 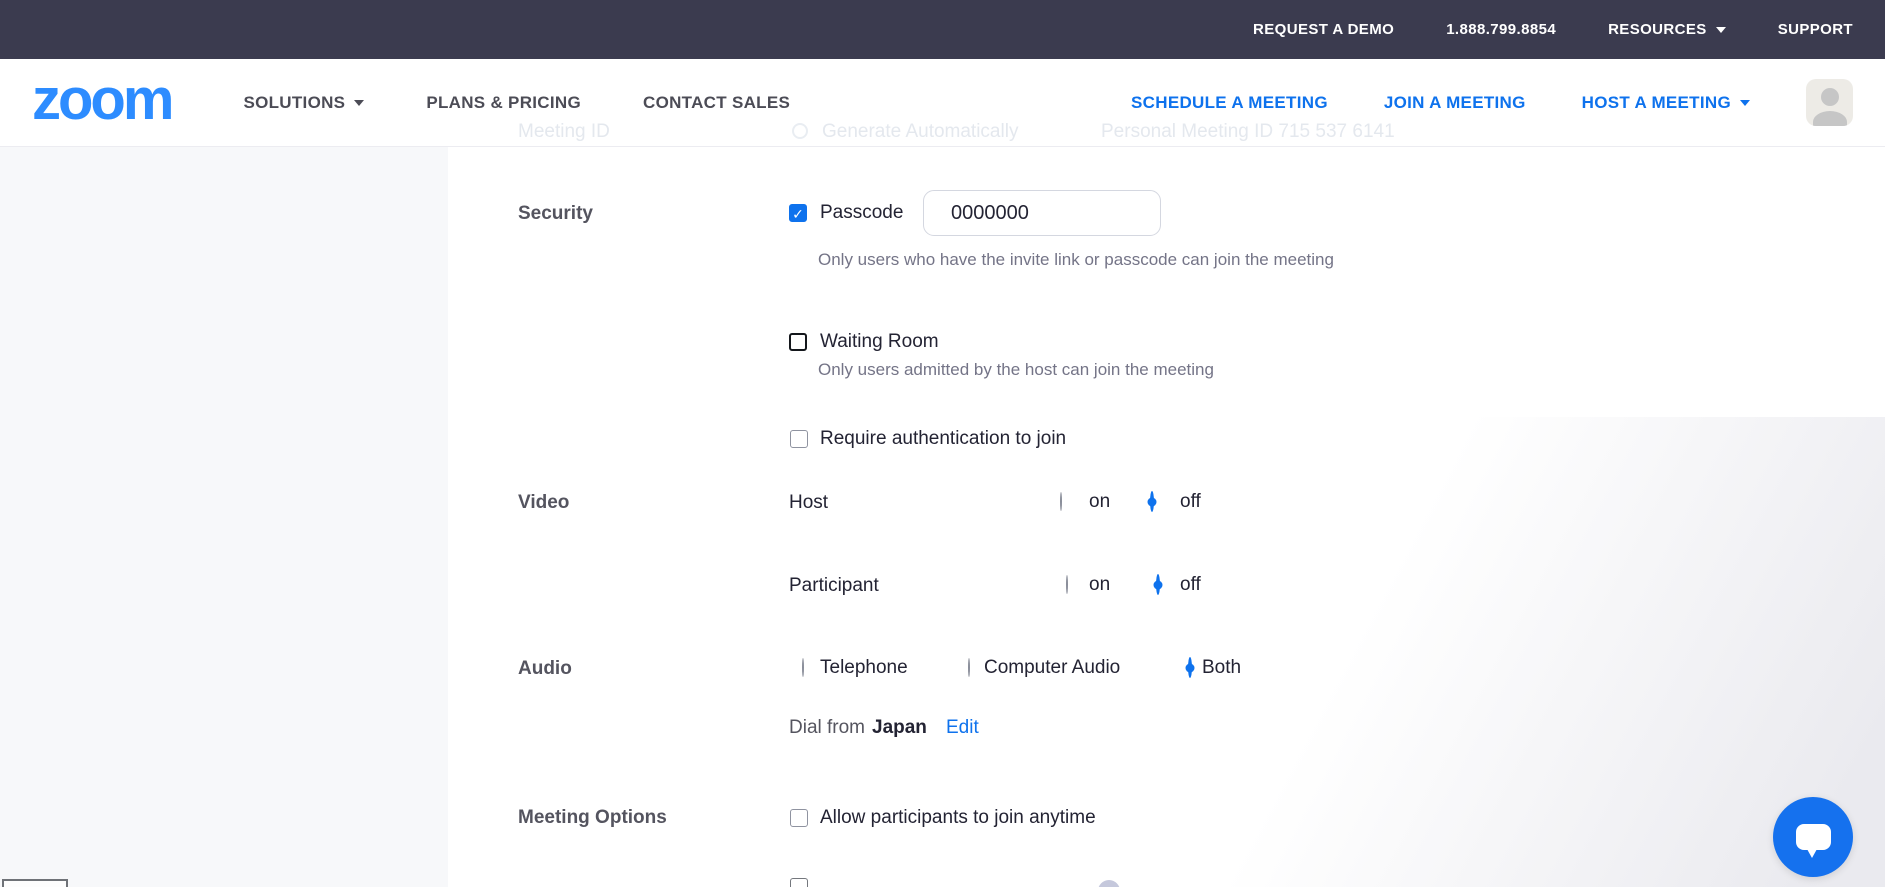 I want to click on chat-support-button, so click(x=1813, y=837).